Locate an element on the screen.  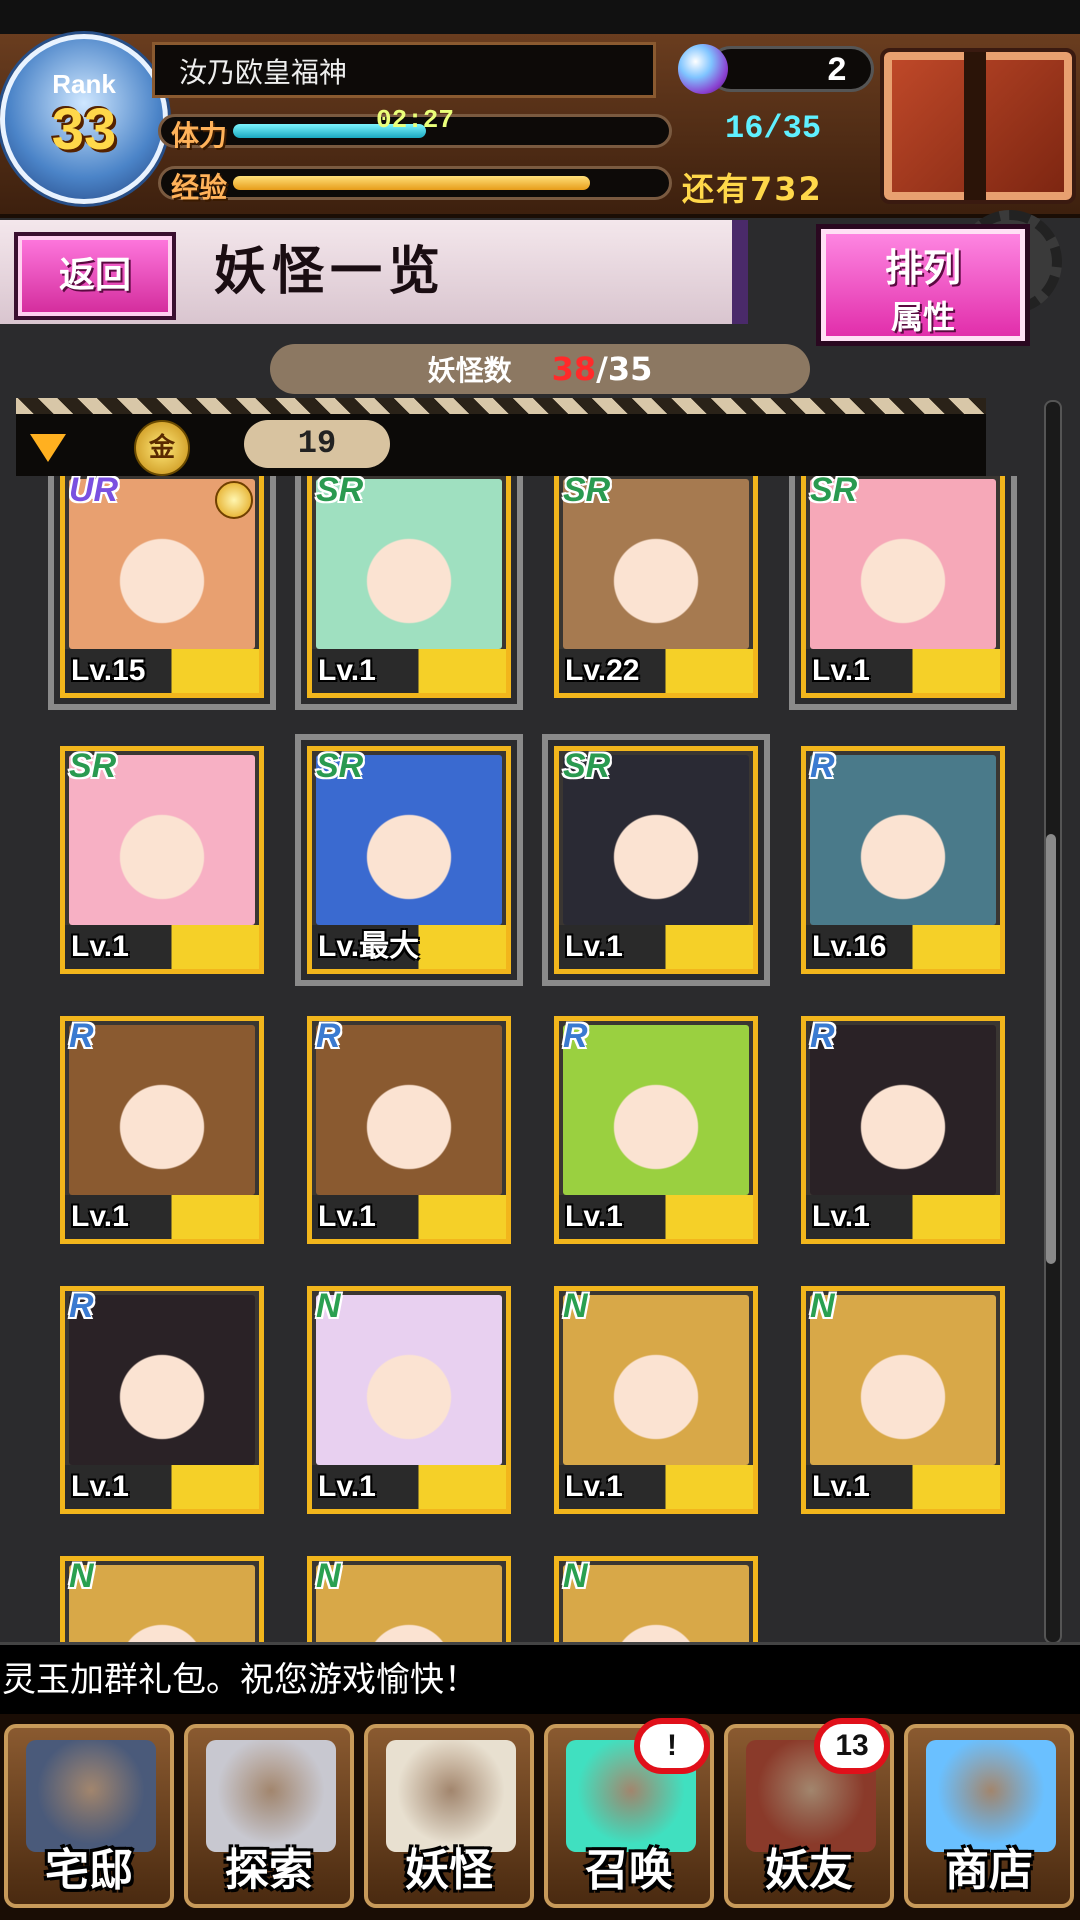
bottom-nav: 宅邸 探索 妖怪 召唤! 妖友 13 商店 is located at coordinates (540, 1817).